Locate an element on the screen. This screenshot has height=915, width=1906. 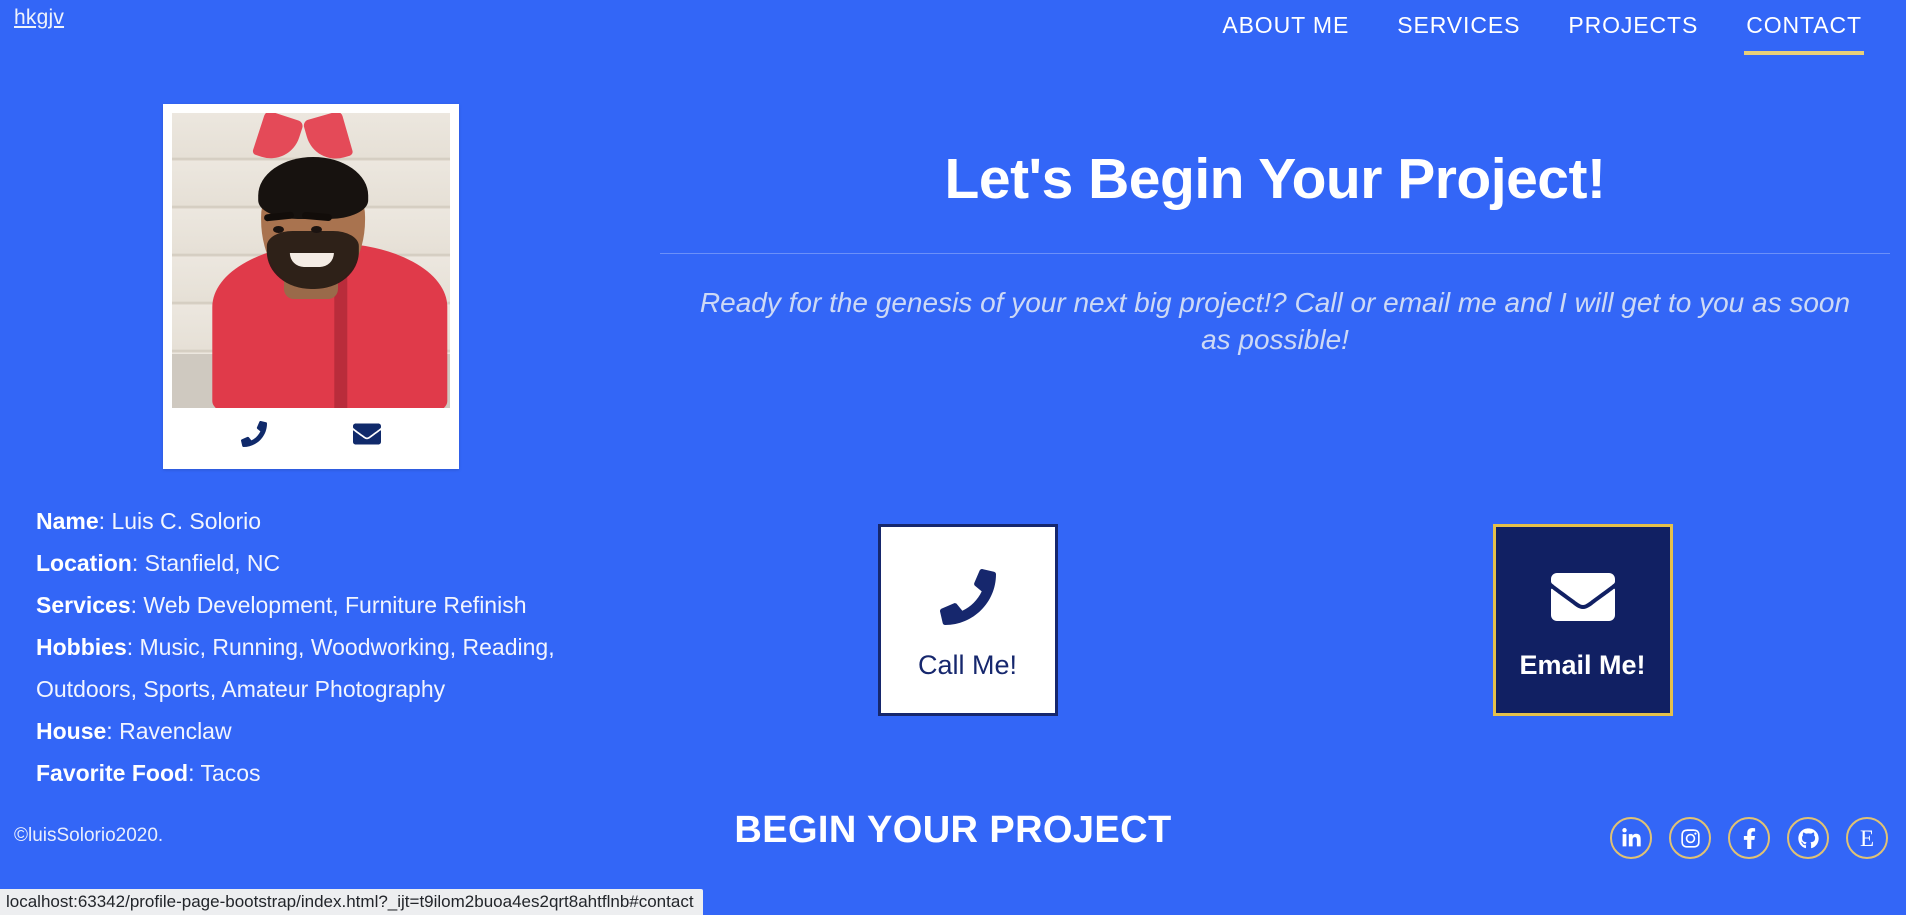
profile-card is located at coordinates (311, 286).